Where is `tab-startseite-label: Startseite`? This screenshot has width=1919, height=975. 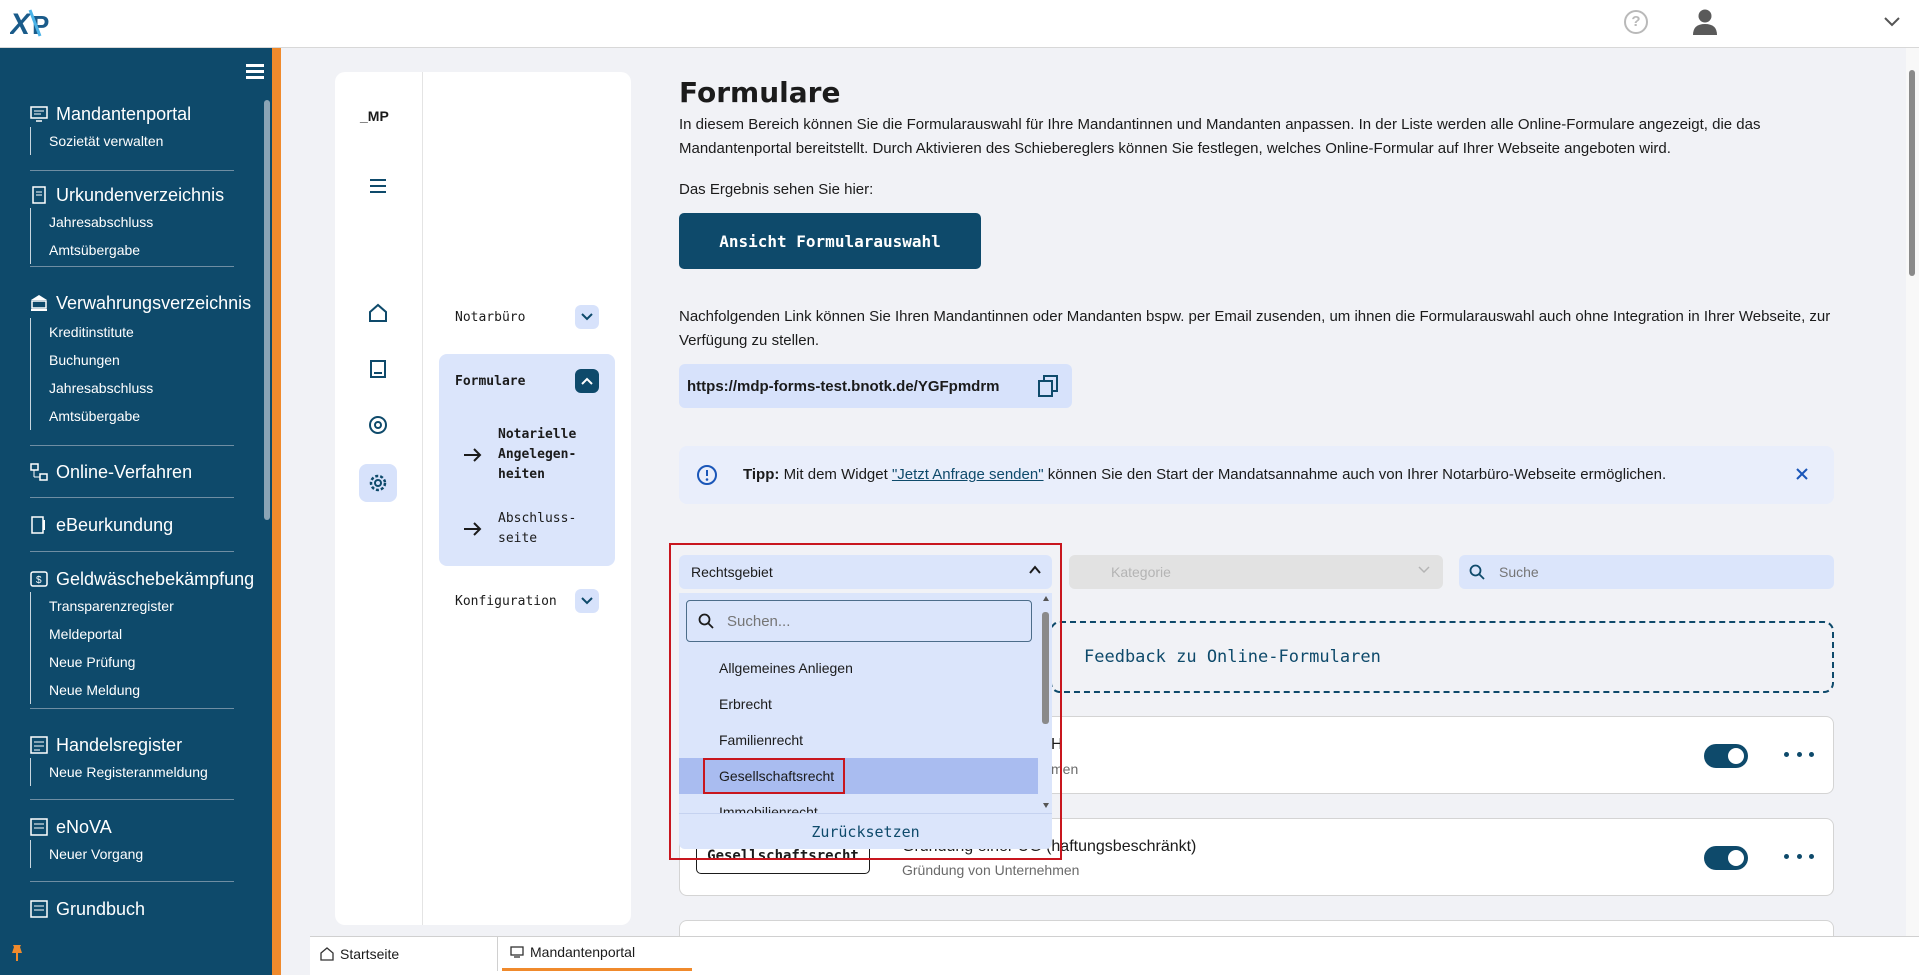 tab-startseite-label: Startseite is located at coordinates (370, 953).